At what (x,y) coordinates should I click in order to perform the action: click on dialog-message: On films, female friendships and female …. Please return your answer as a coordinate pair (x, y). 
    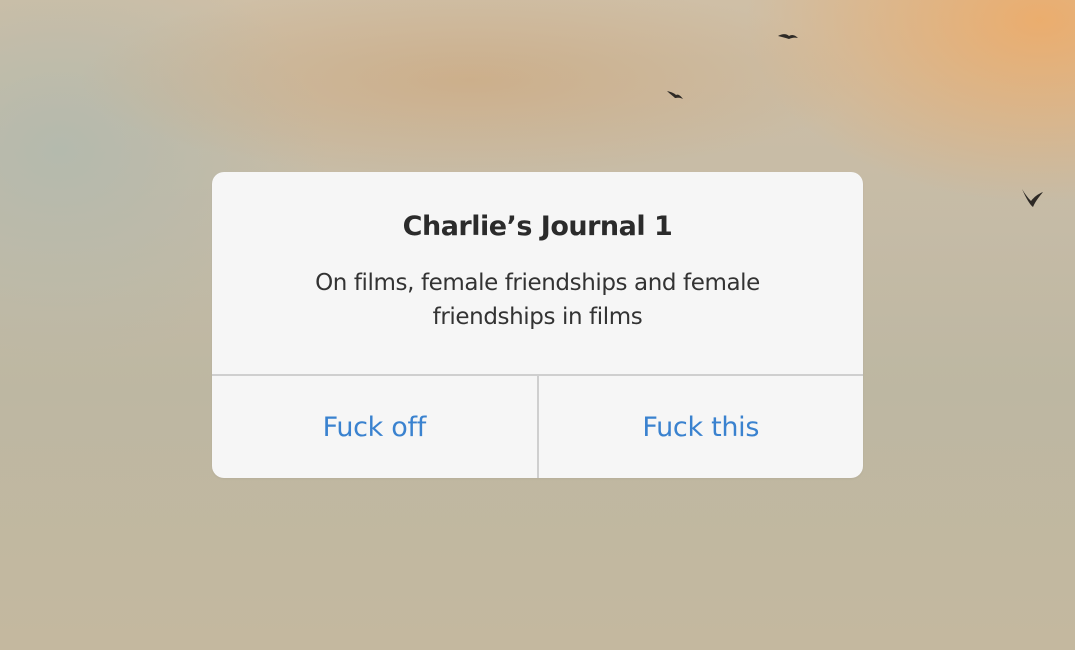
    Looking at the image, I should click on (537, 300).